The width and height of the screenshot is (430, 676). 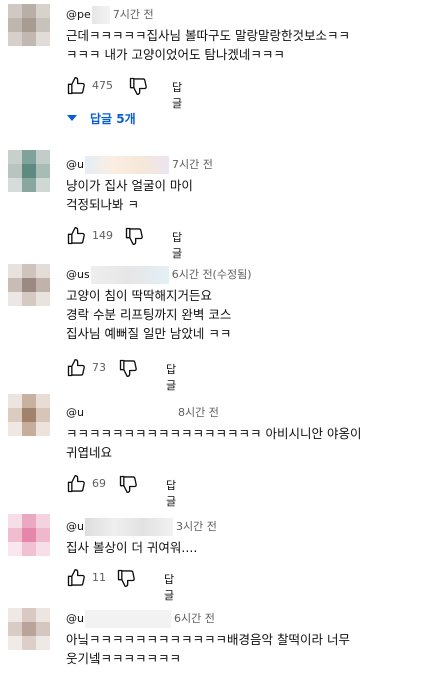 What do you see at coordinates (102, 85) in the screenshot?
I see `like-count: 475` at bounding box center [102, 85].